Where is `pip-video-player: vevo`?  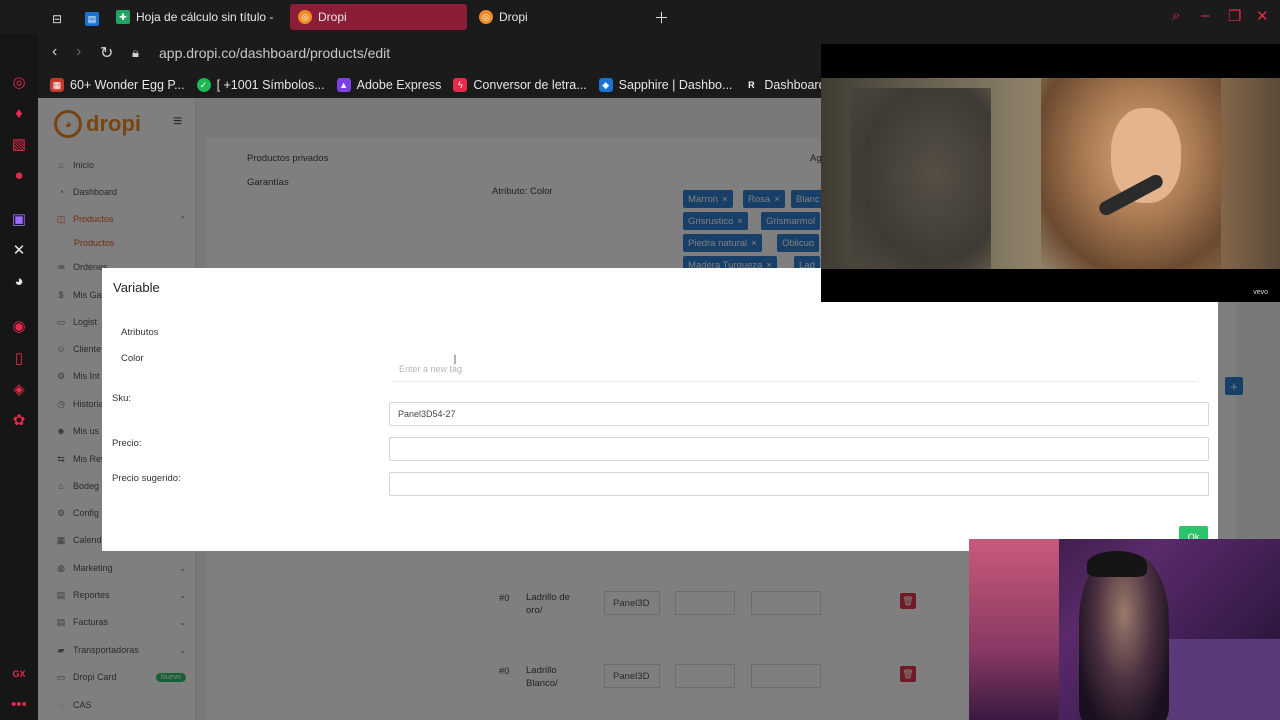 pip-video-player: vevo is located at coordinates (1050, 173).